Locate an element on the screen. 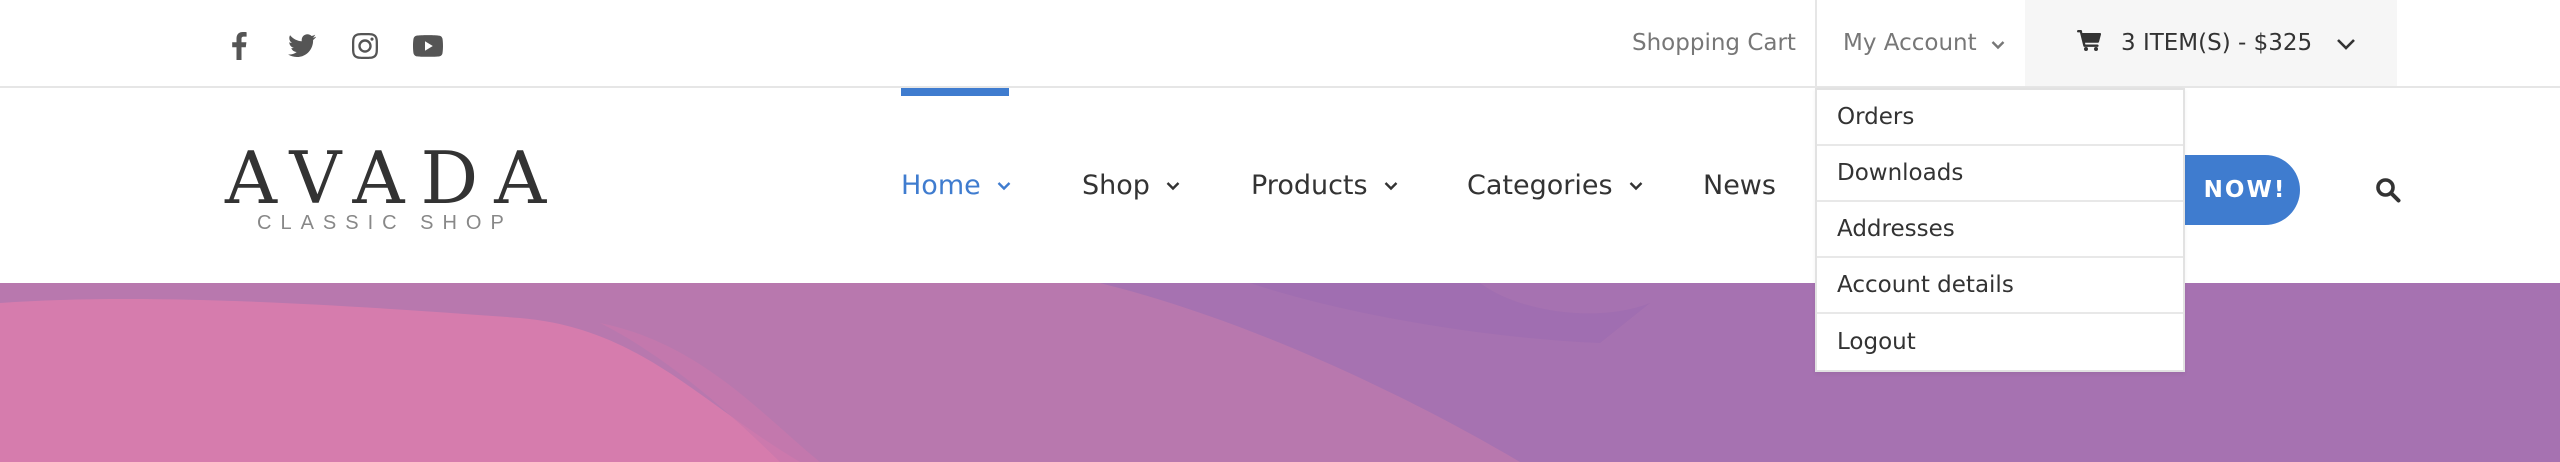  nav-item-products: Products is located at coordinates (1324, 185).